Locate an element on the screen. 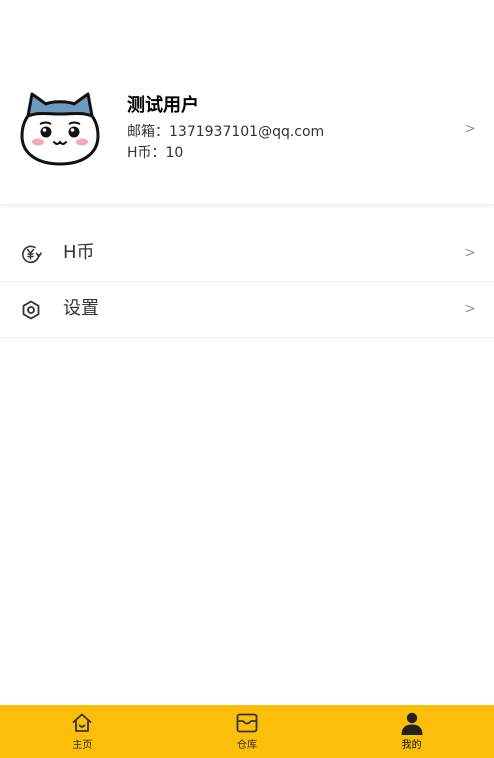 The width and height of the screenshot is (494, 758). tab-label: 仓库 is located at coordinates (247, 745).